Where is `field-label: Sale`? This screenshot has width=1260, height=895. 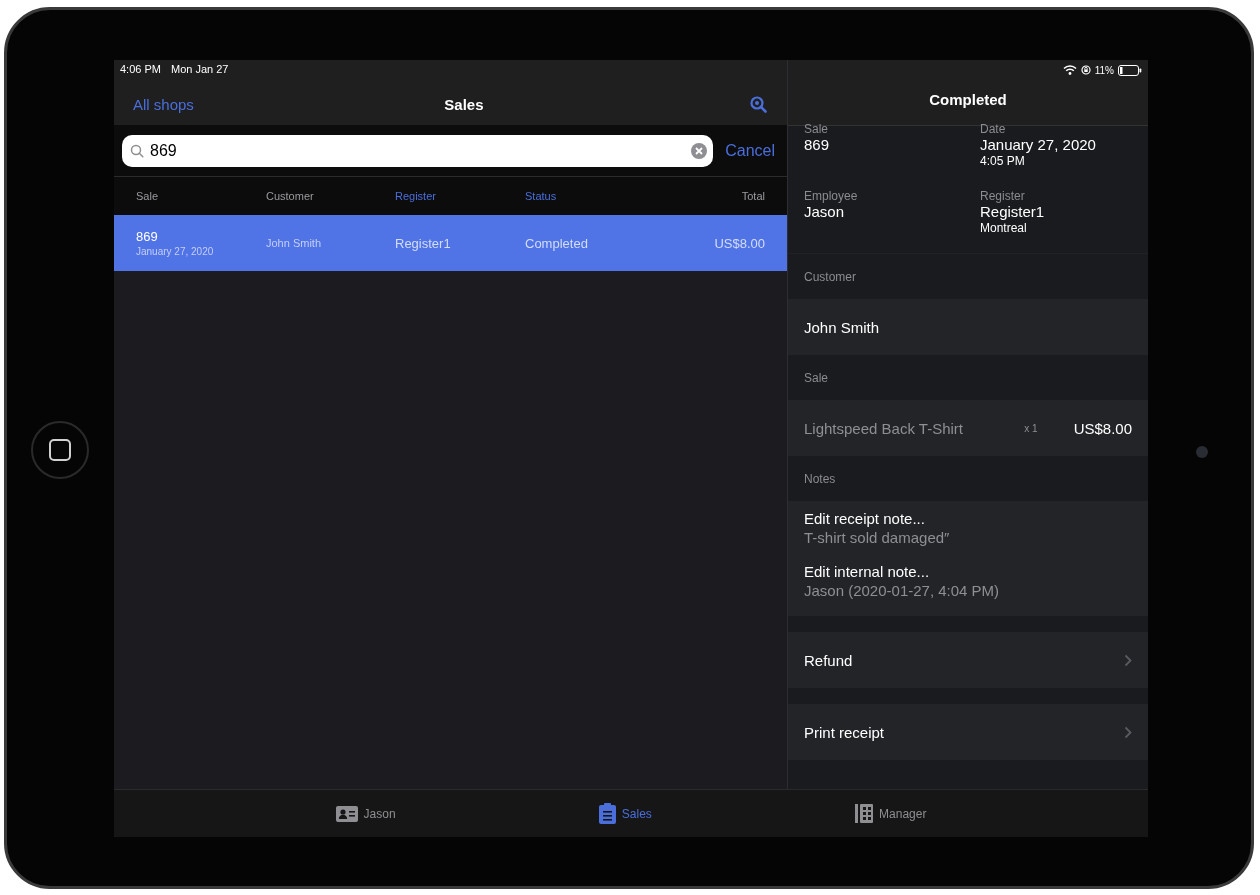
field-label: Sale is located at coordinates (817, 129).